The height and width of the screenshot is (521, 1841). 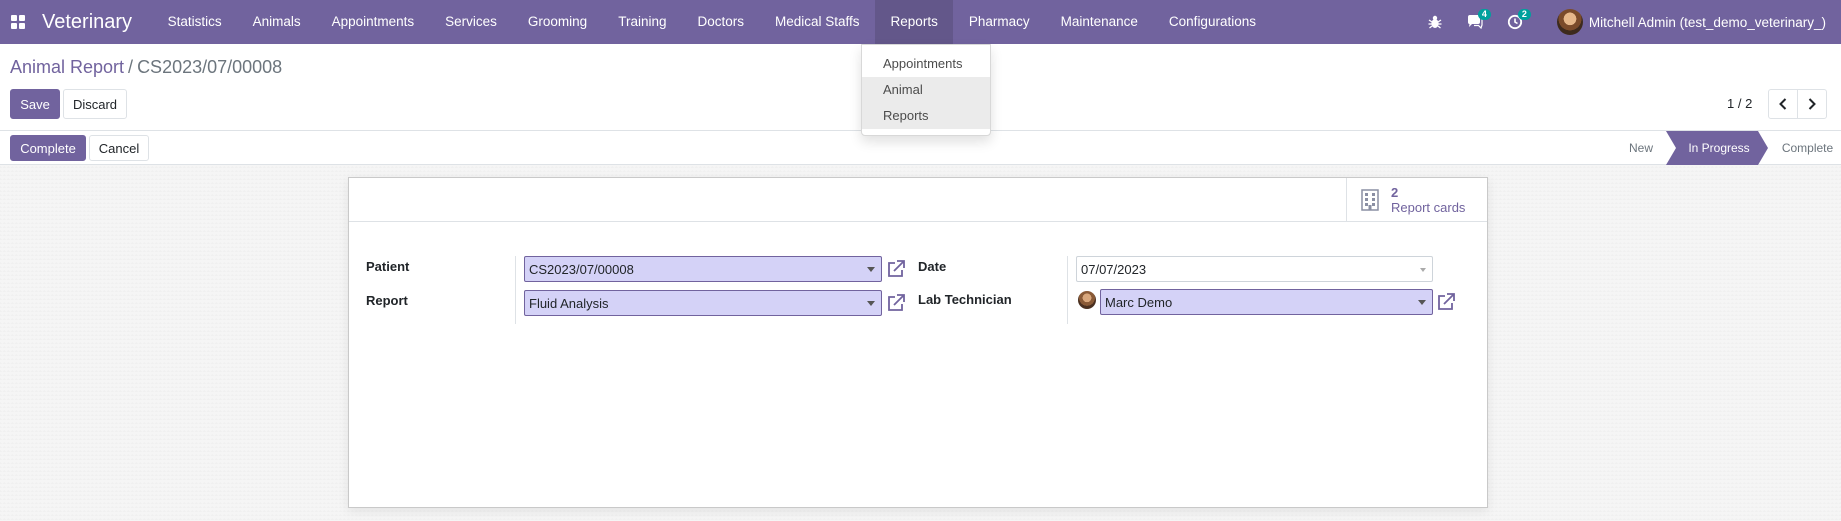 What do you see at coordinates (557, 22) in the screenshot?
I see `menu-item-grooming: Grooming` at bounding box center [557, 22].